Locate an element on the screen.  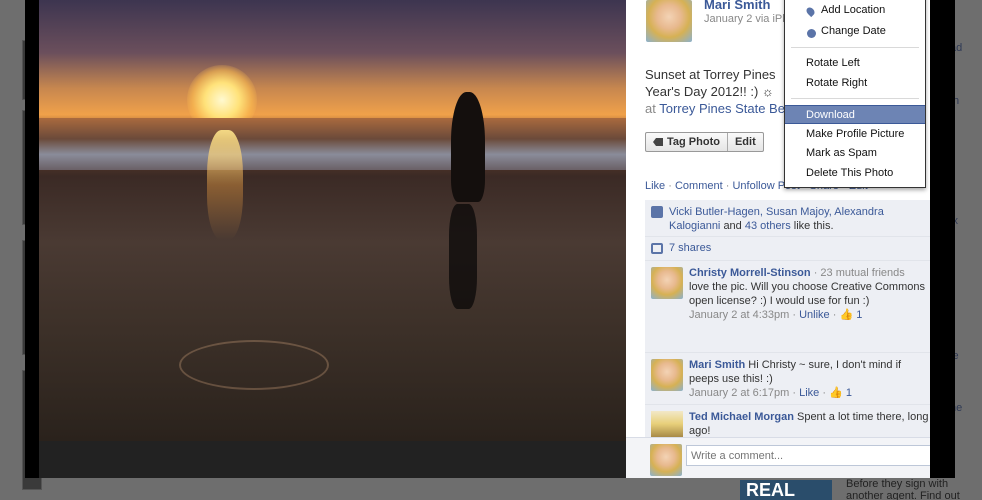
owner-avatar is located at coordinates (669, 21).